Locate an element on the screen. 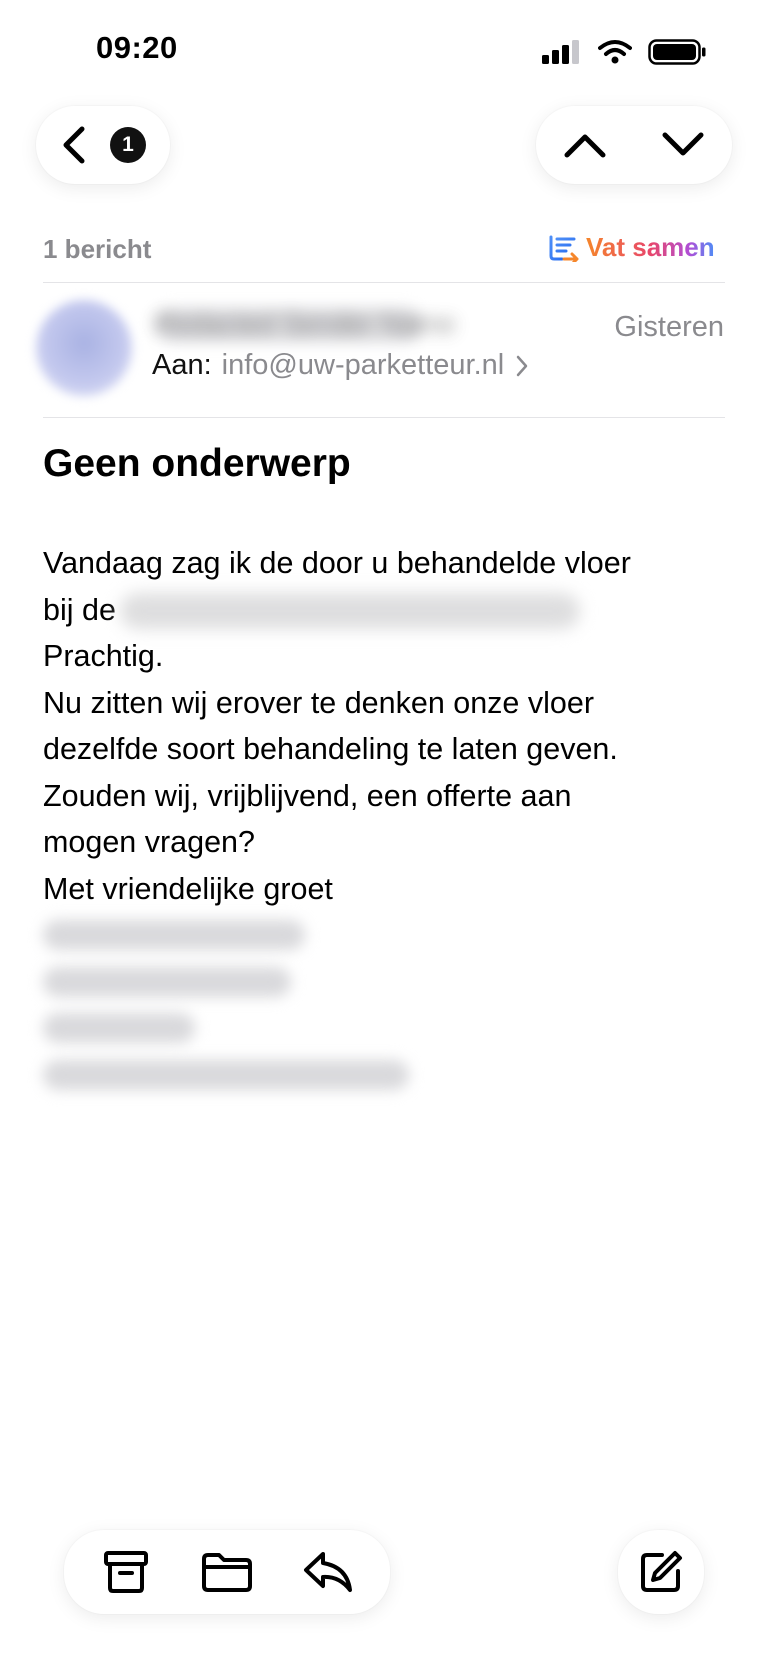  sender-name: Redacted Sender Name is located at coordinates (305, 324).